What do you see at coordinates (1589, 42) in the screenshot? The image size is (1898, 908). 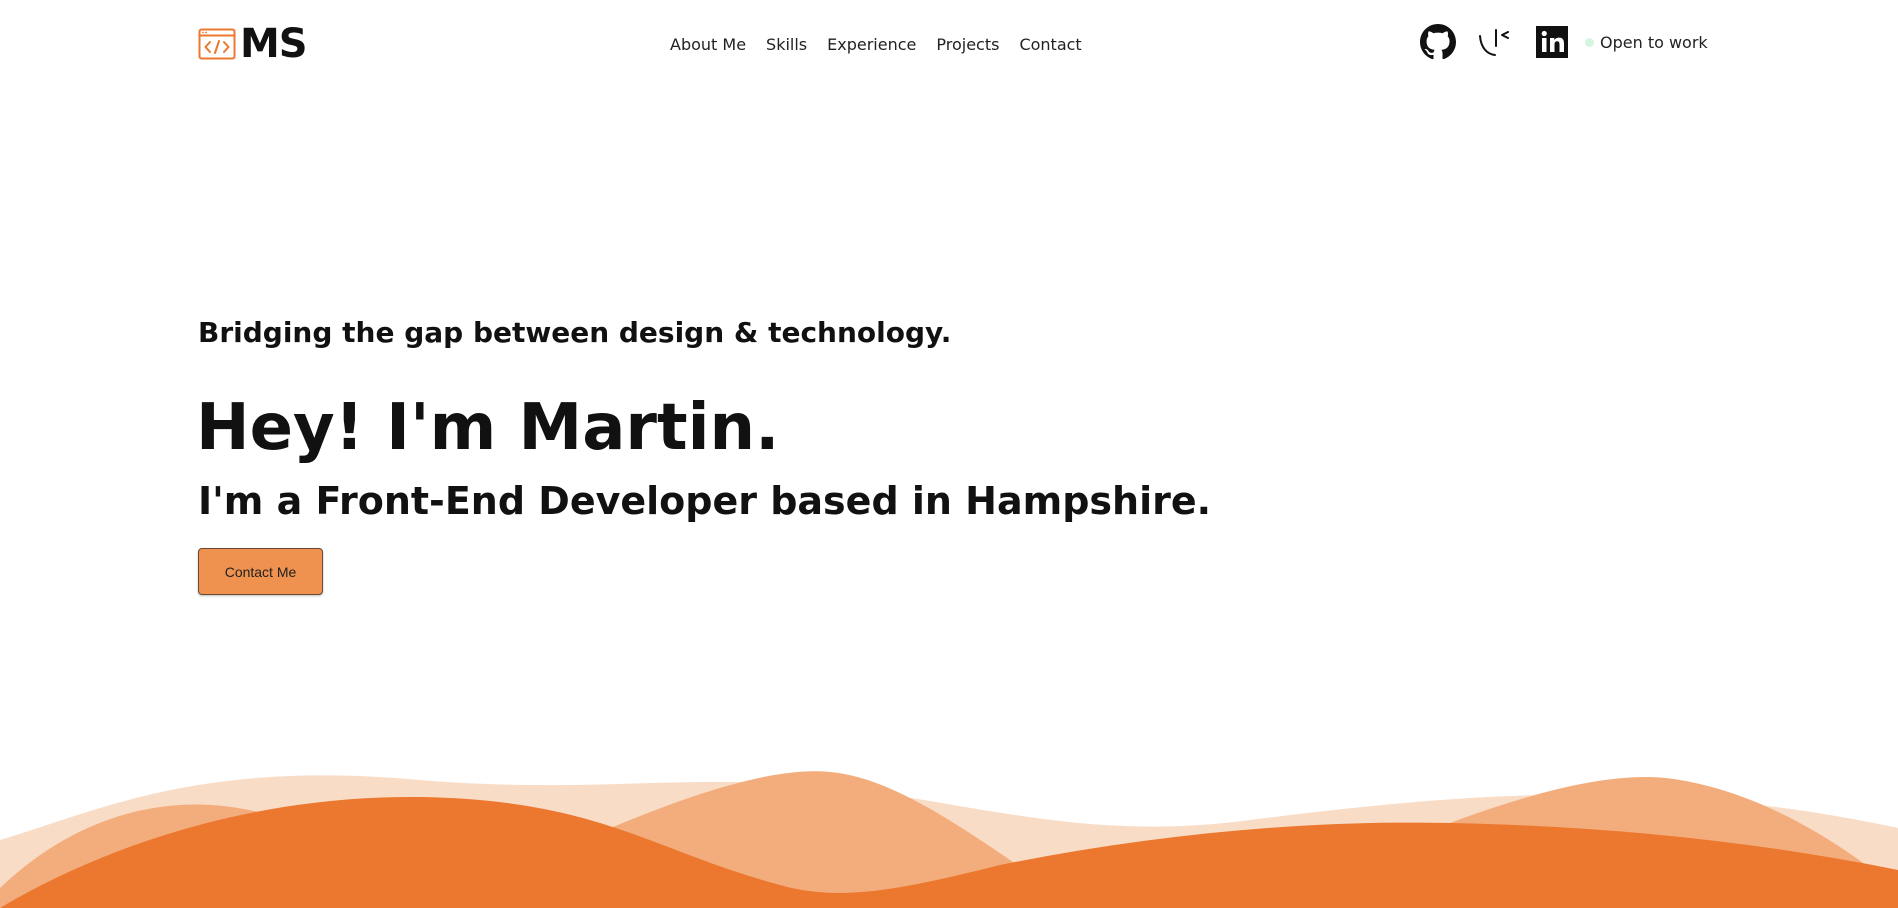 I see `status-dot` at bounding box center [1589, 42].